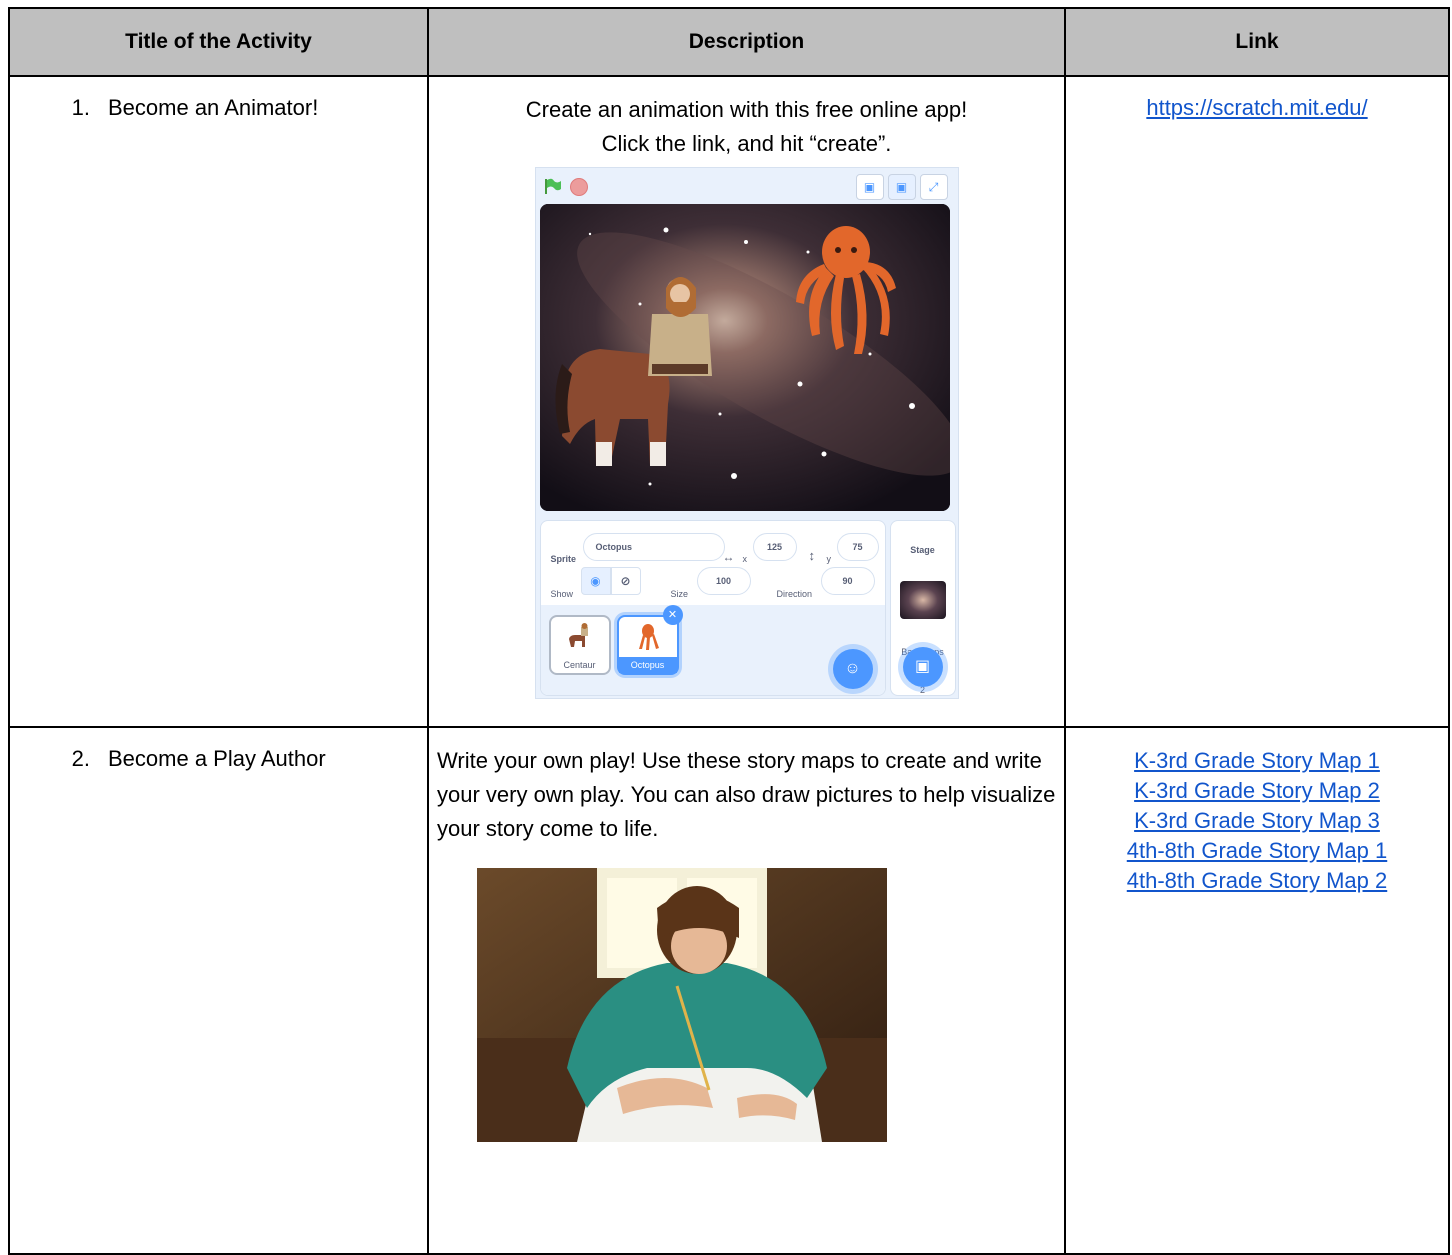 The width and height of the screenshot is (1452, 1255). What do you see at coordinates (852, 669) in the screenshot?
I see `add-sprite-icon: ☺` at bounding box center [852, 669].